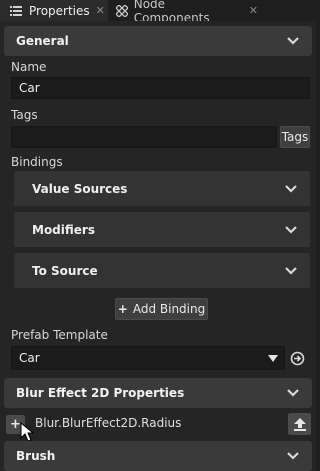 Image resolution: width=320 pixels, height=471 pixels. What do you see at coordinates (80, 188) in the screenshot?
I see `value-sources-title: Value Sources` at bounding box center [80, 188].